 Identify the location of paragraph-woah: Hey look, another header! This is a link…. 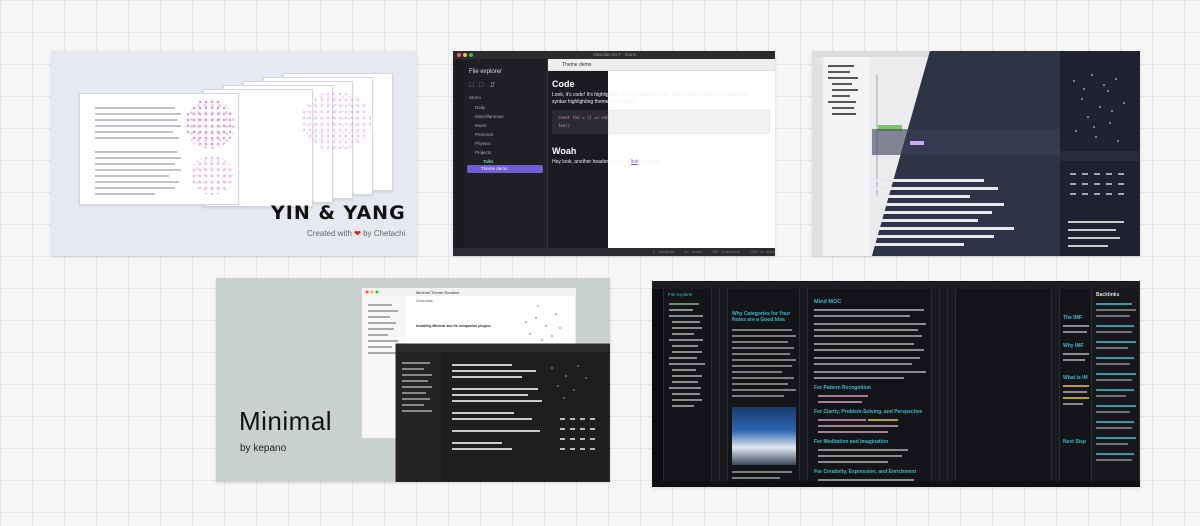
(657, 162).